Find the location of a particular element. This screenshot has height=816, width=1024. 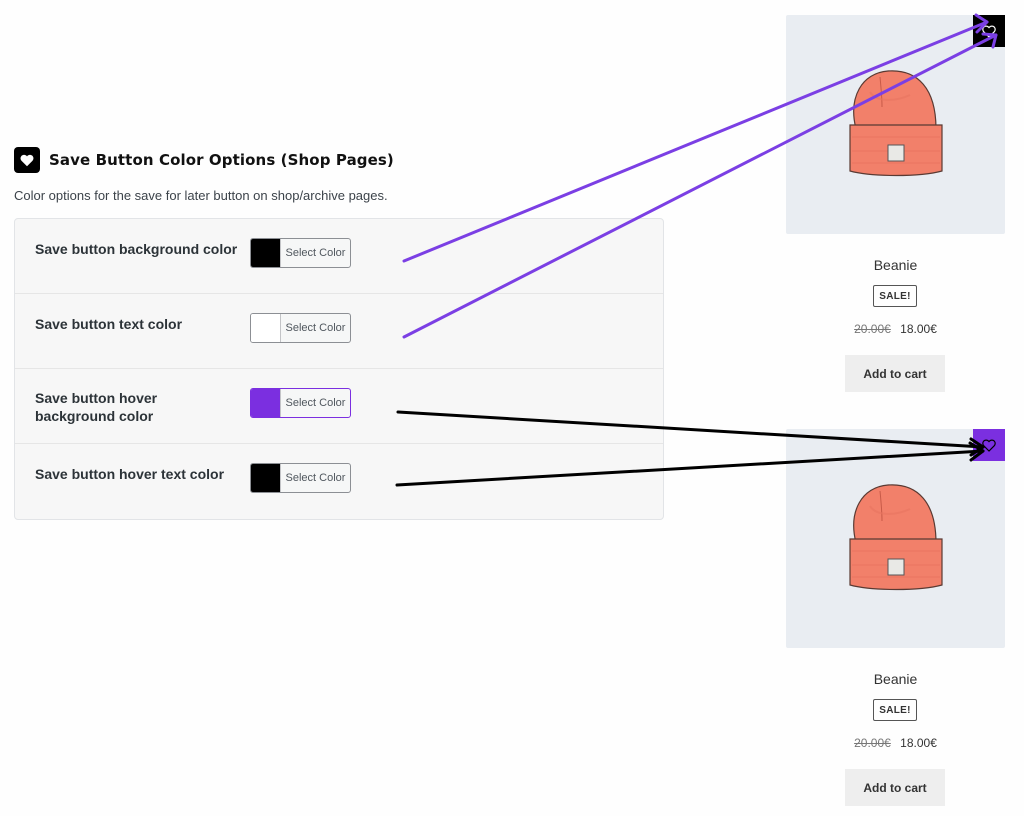

text-color-picker: Select Color is located at coordinates (300, 328).